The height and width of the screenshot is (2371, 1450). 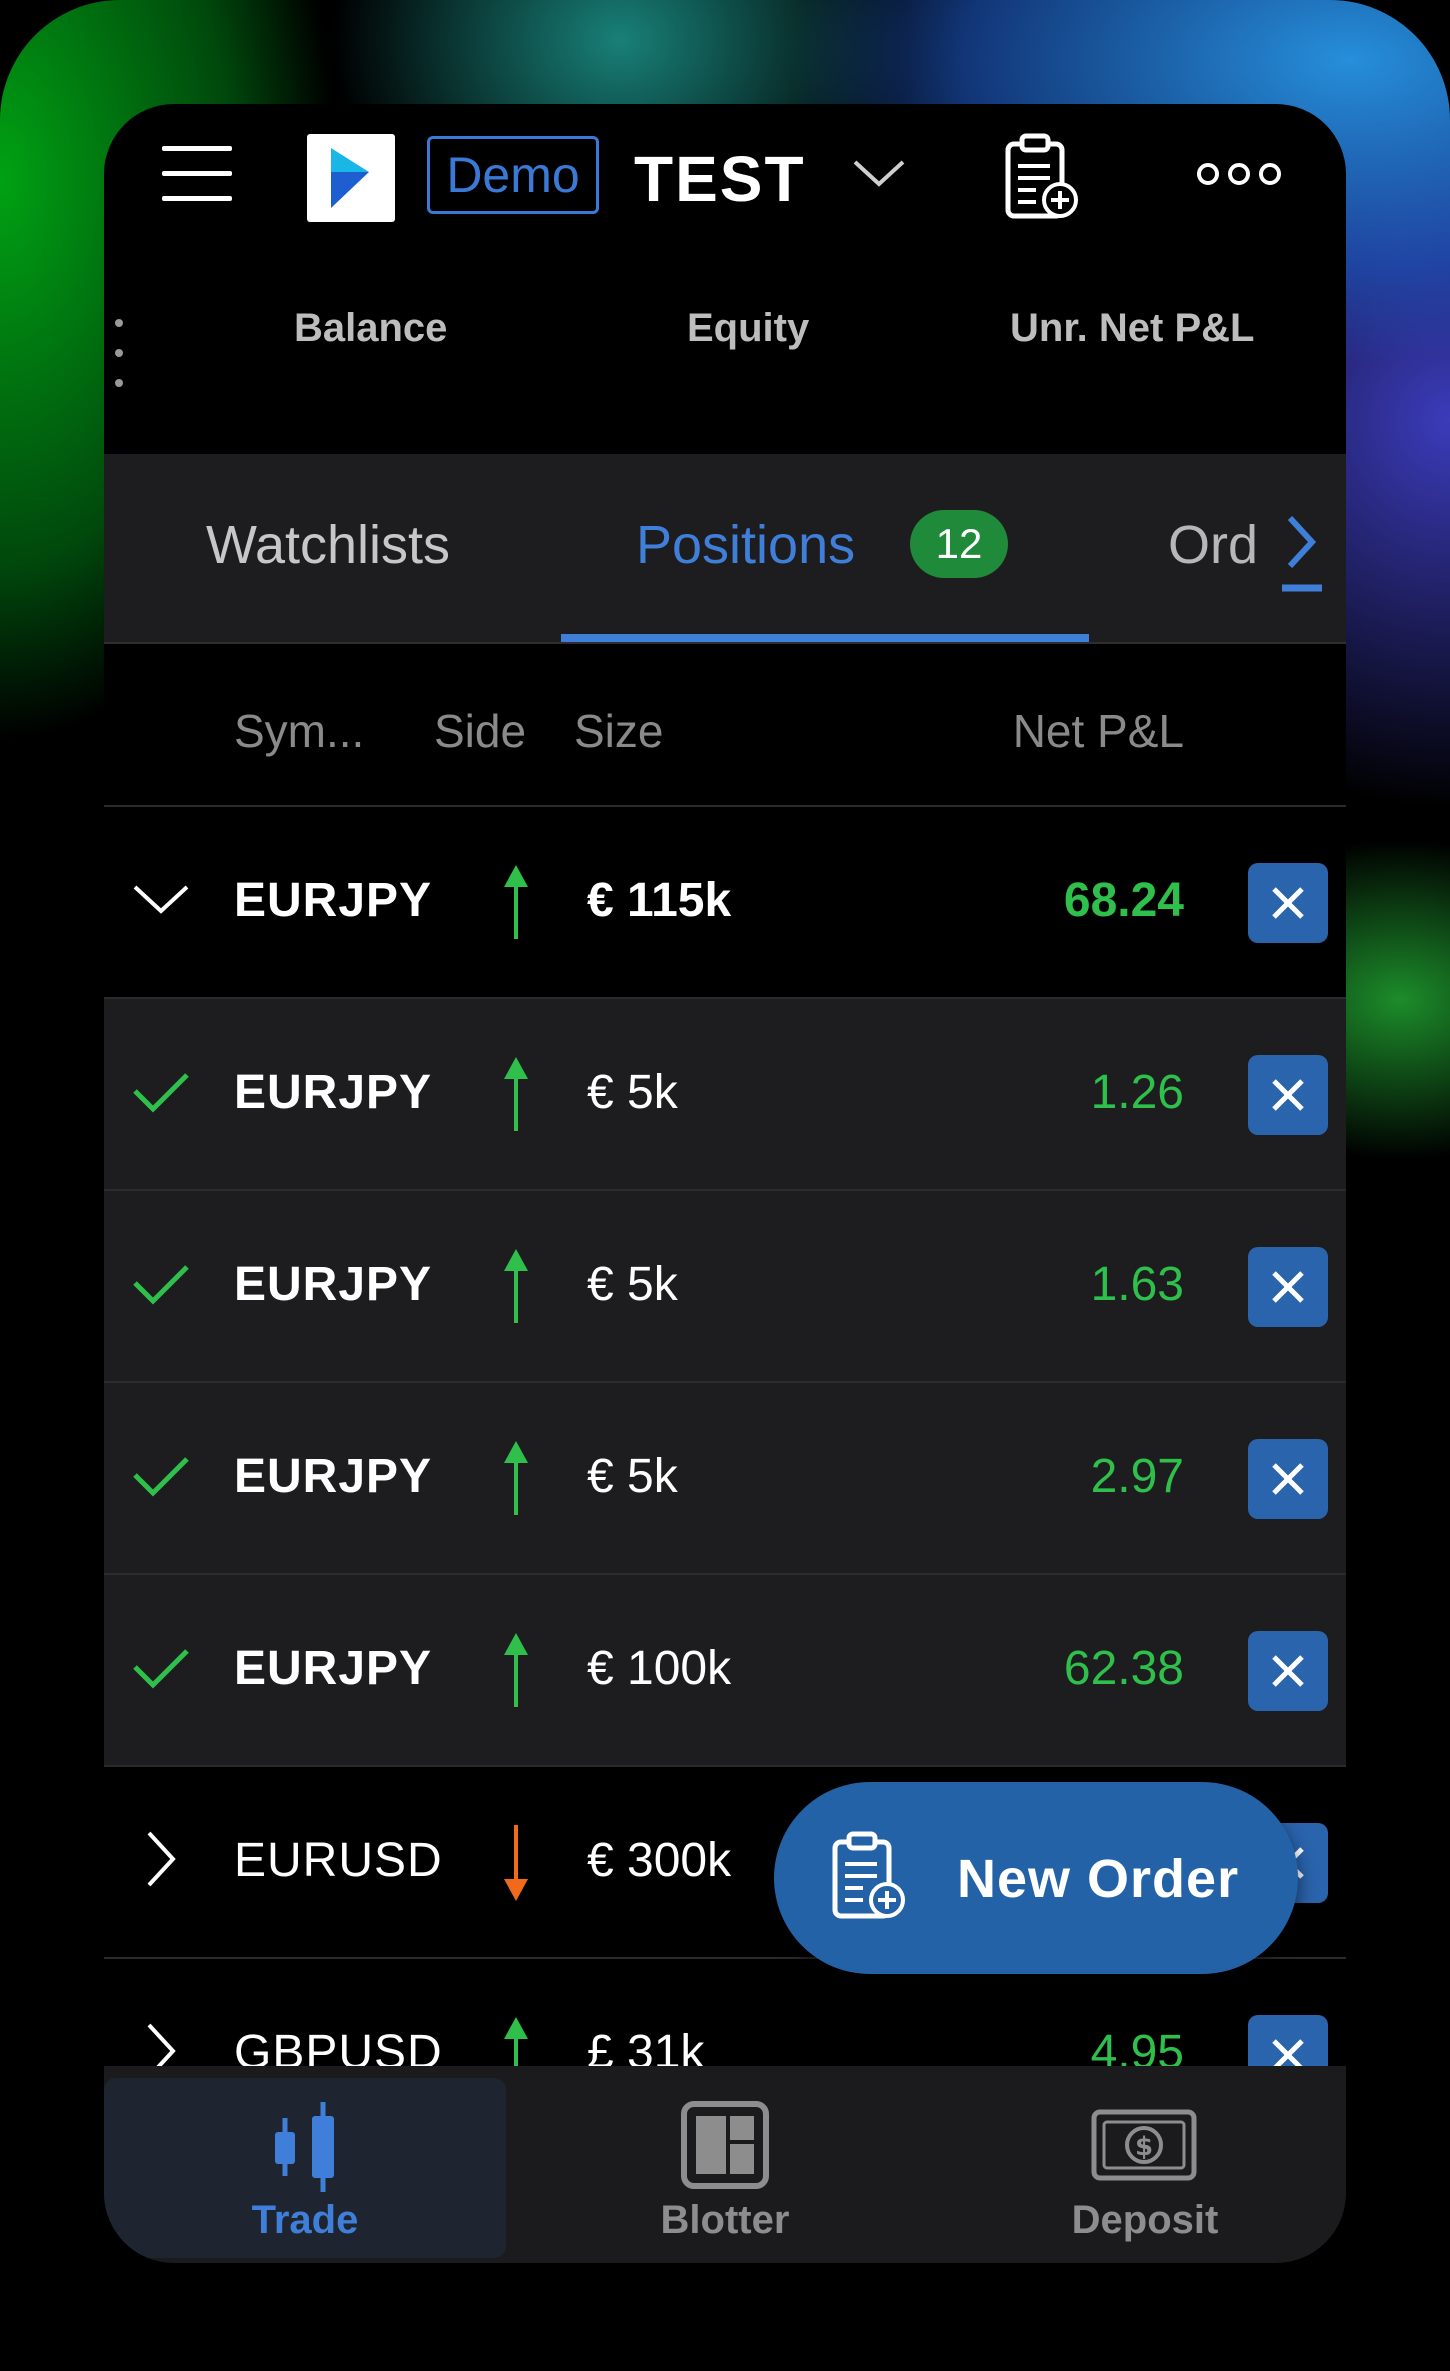 I want to click on nav-label-trade: Trade, so click(x=305, y=2220).